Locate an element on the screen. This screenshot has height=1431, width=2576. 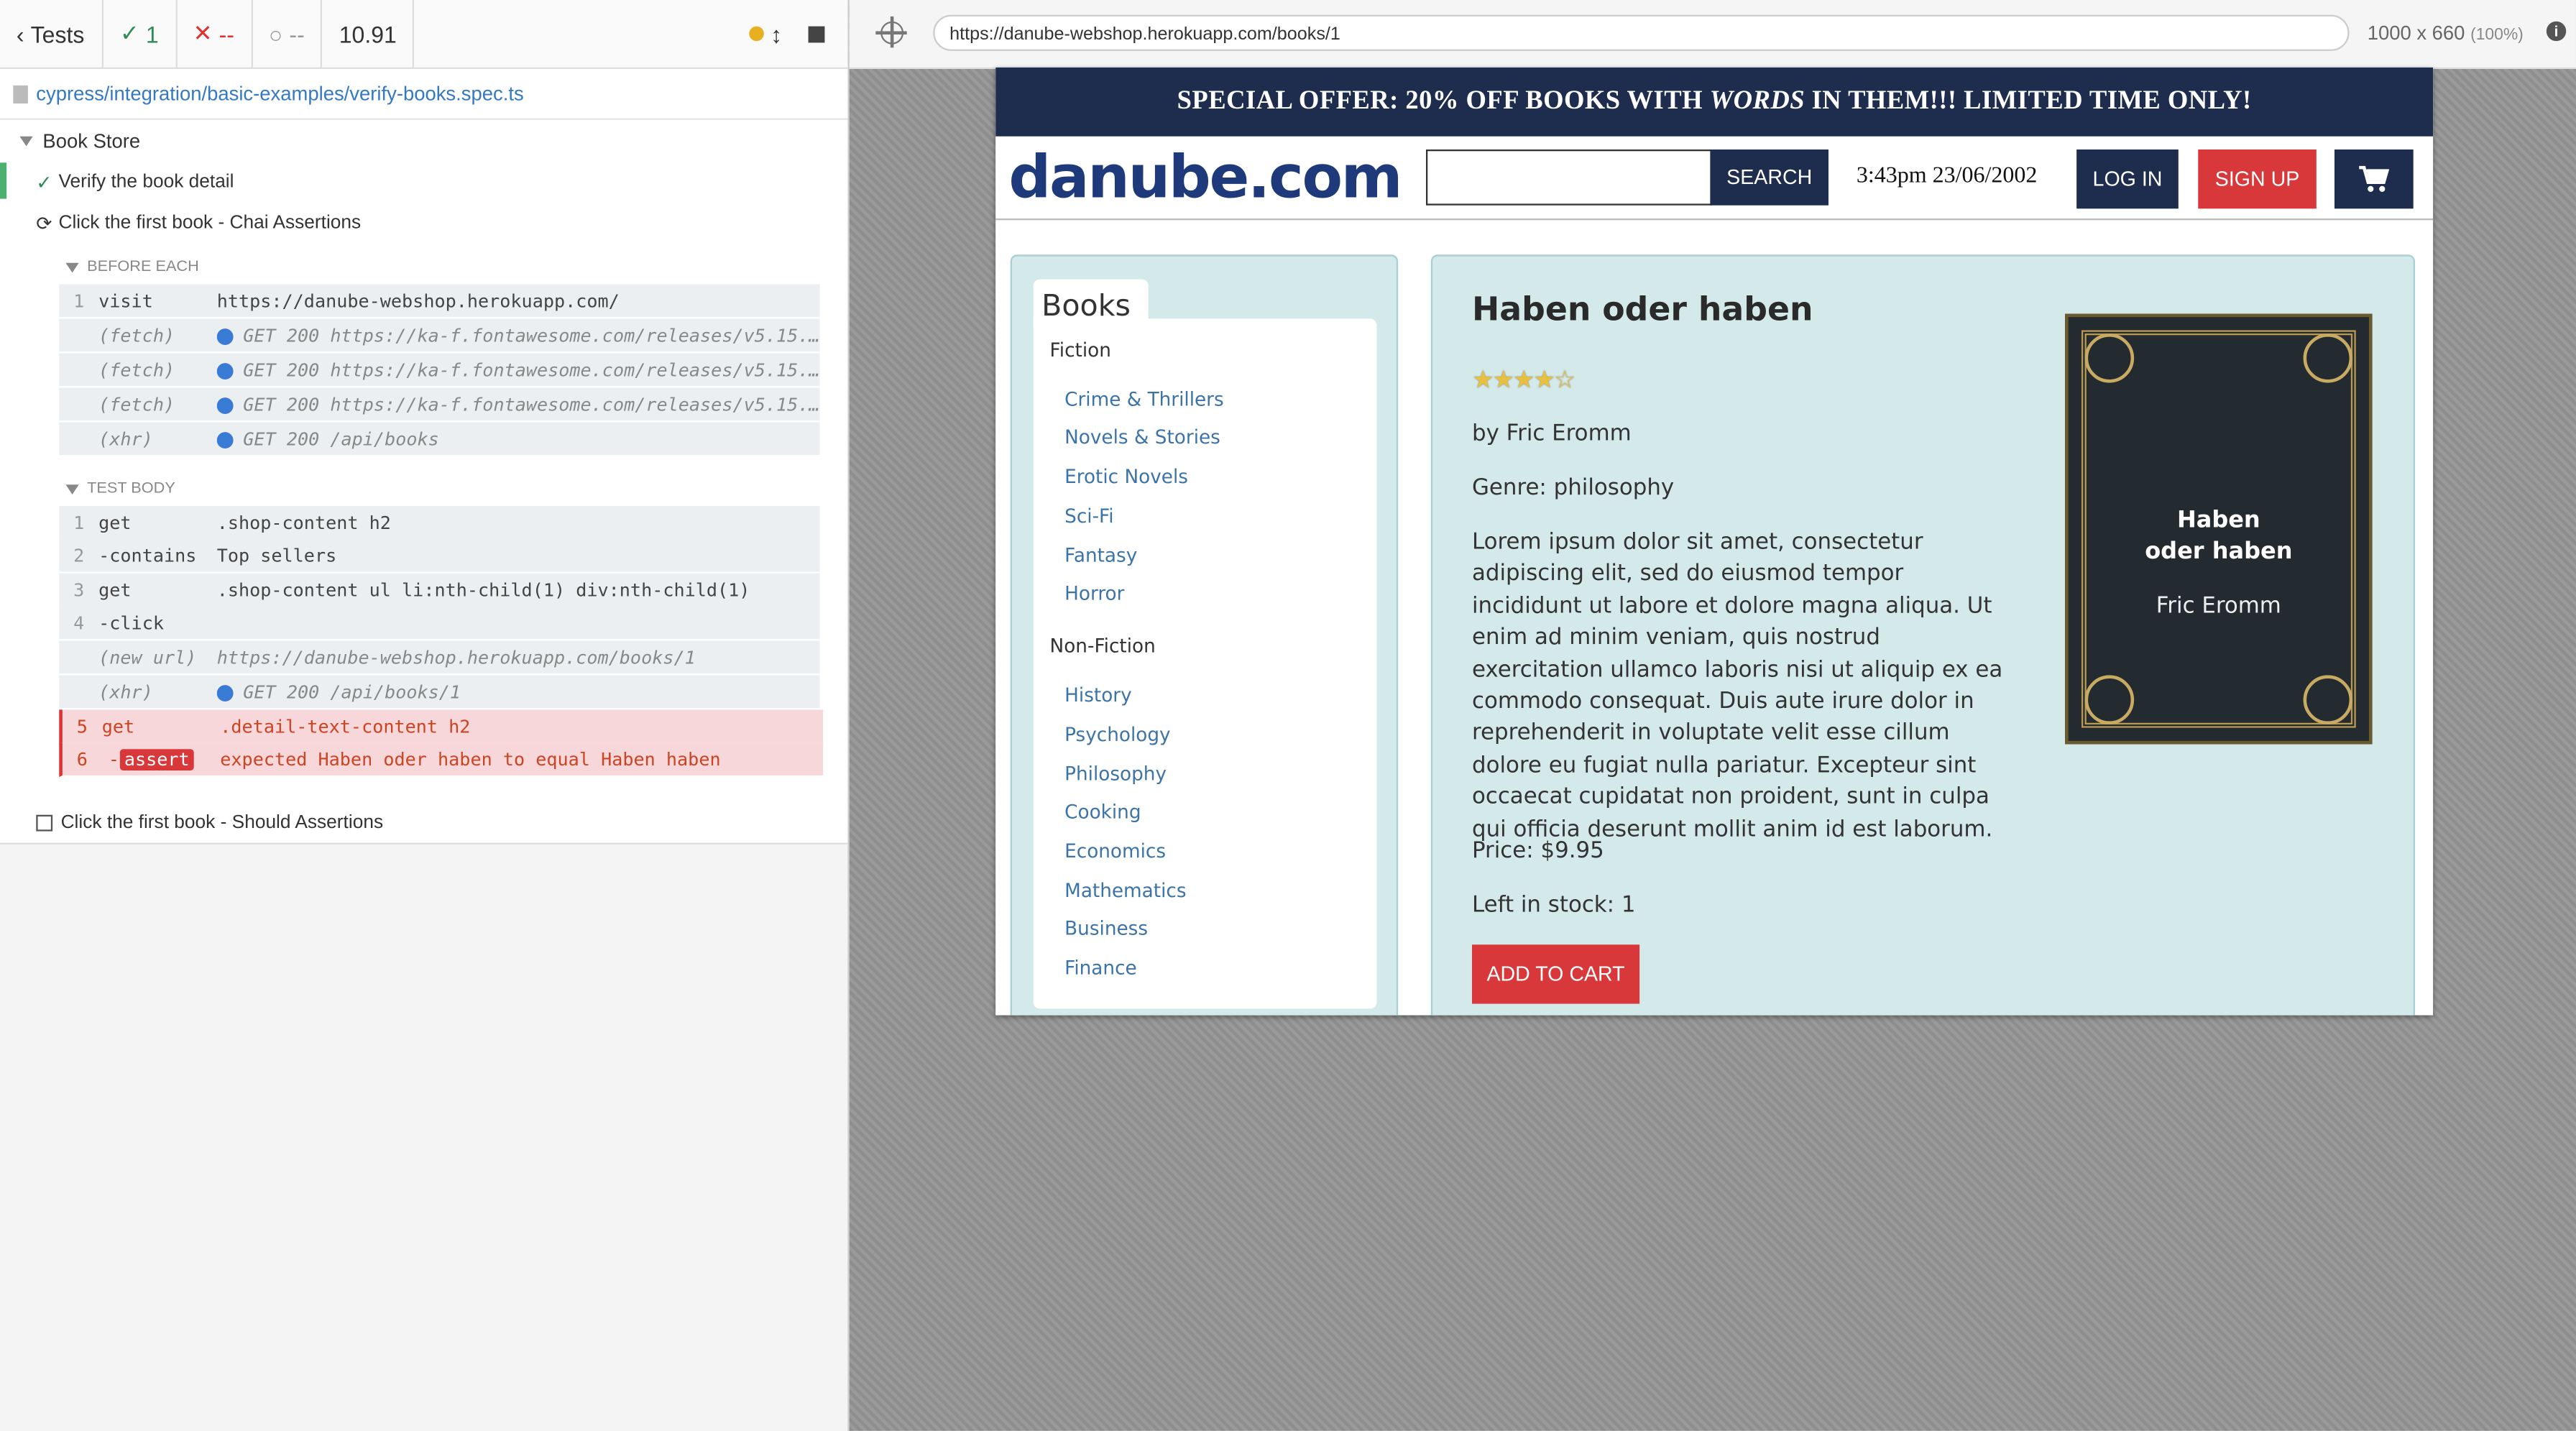
viewport-size: 1000 x 660 (100%) is located at coordinates (2445, 33).